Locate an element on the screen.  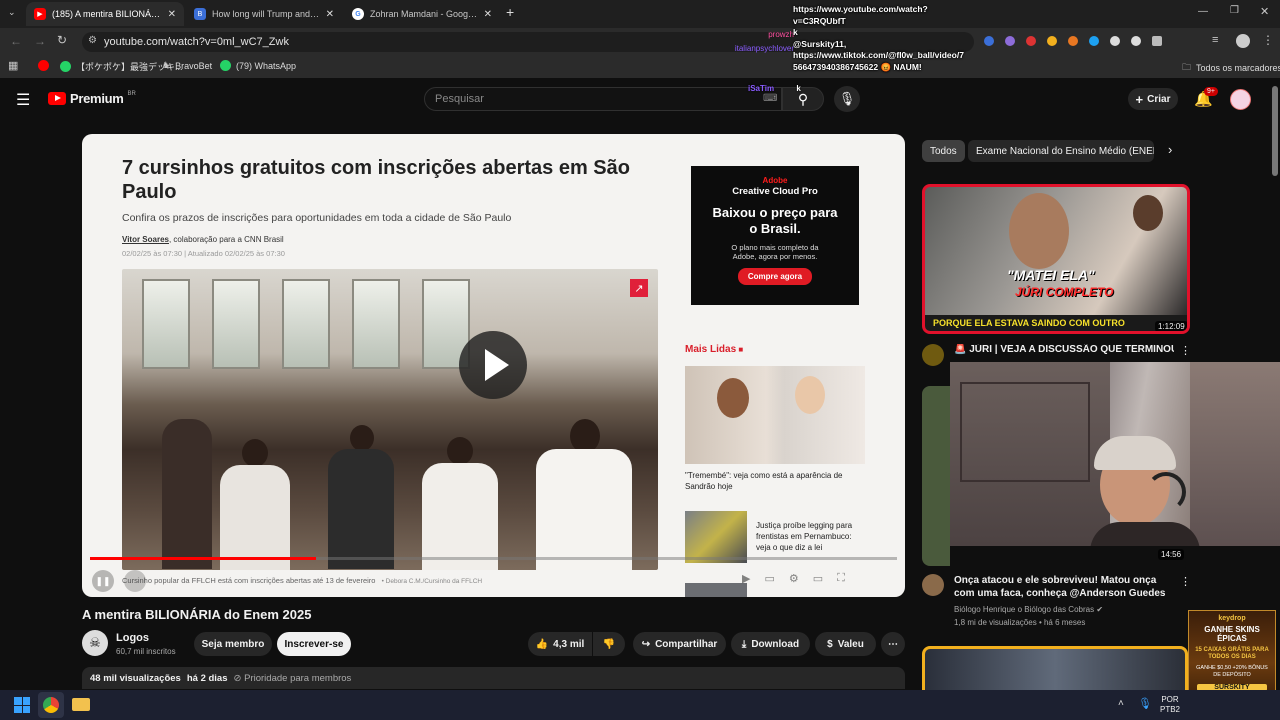
youtube-logo: Premium BR is located at coordinates (92, 98).